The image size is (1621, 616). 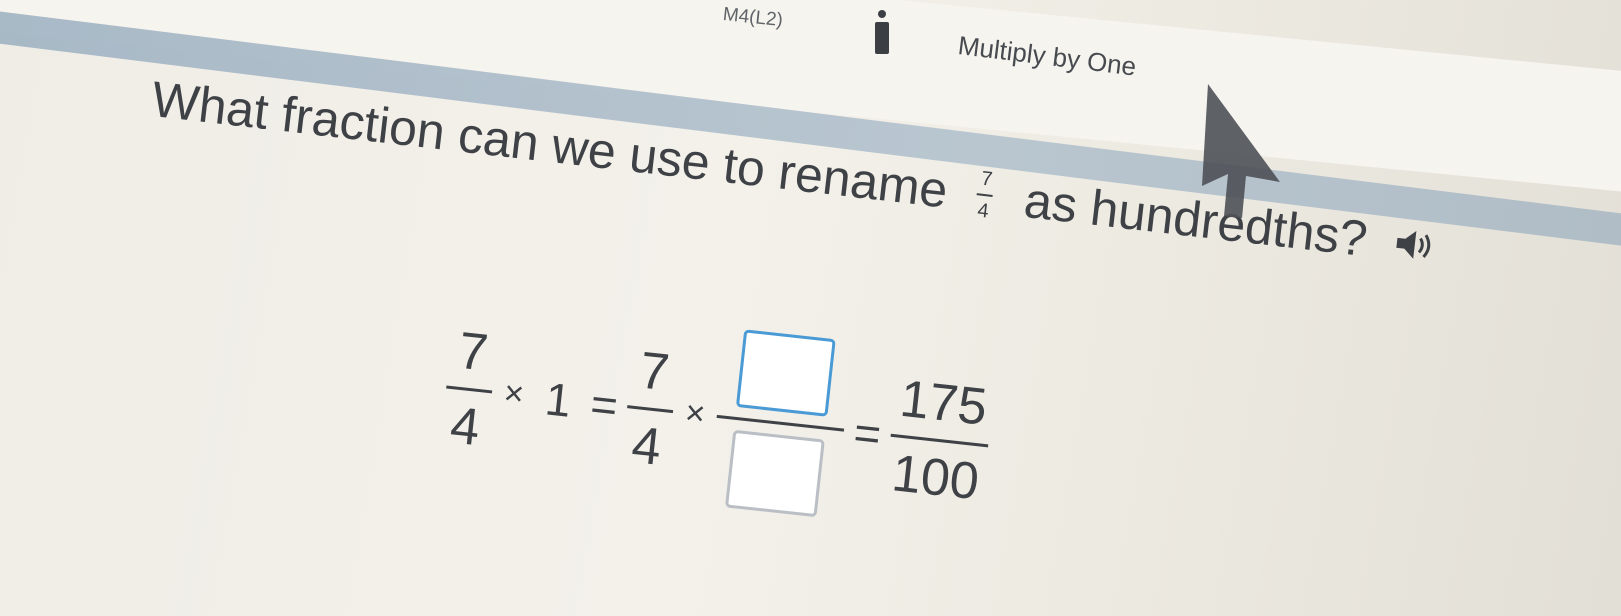 I want to click on question-fraction-denominator: 4, so click(x=983, y=211).